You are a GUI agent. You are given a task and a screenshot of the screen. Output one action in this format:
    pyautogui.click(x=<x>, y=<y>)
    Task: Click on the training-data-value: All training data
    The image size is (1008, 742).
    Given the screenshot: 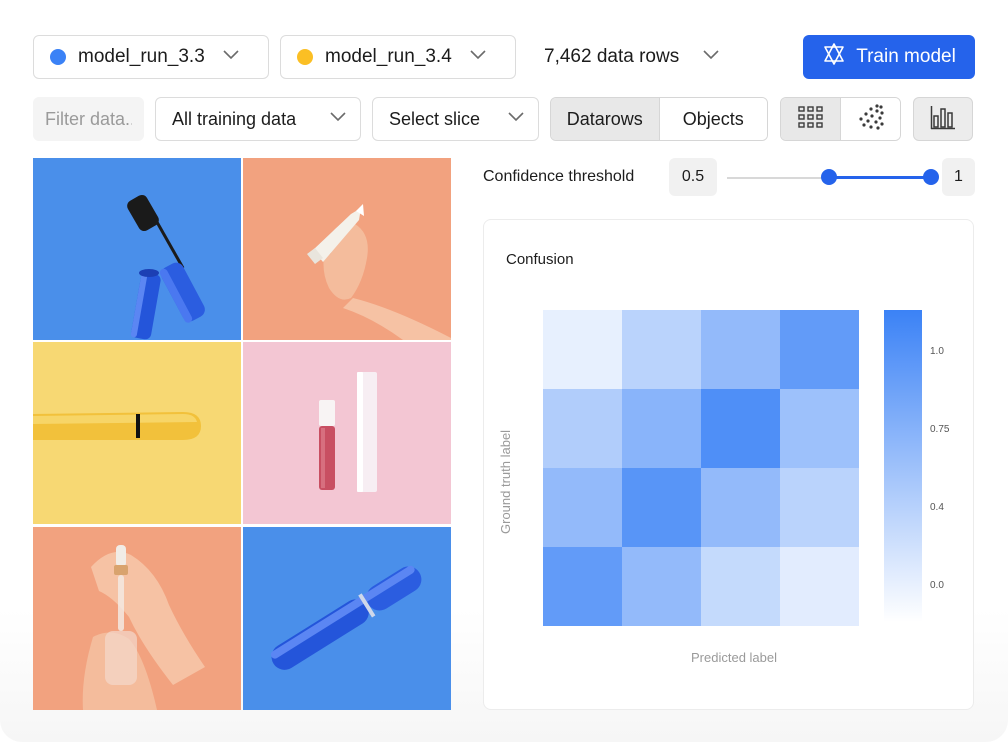 What is the action you would take?
    pyautogui.click(x=234, y=118)
    